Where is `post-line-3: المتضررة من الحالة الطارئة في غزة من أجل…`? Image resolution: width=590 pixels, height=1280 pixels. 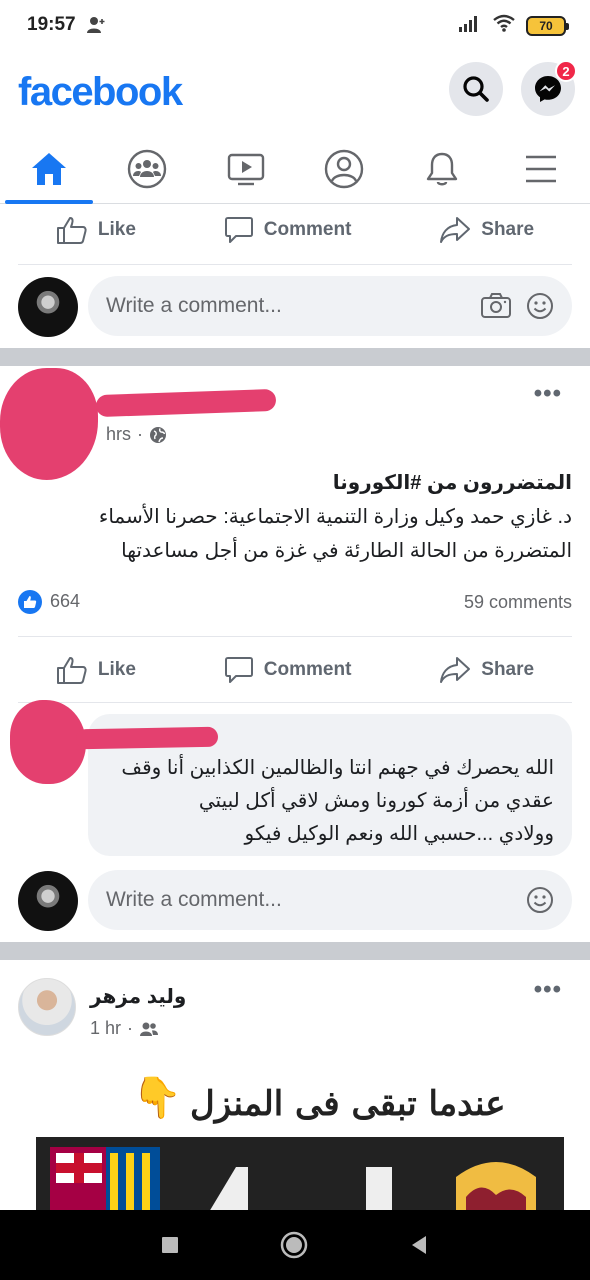 post-line-3: المتضررة من الحالة الطارئة في غزة من أجل… is located at coordinates (346, 551).